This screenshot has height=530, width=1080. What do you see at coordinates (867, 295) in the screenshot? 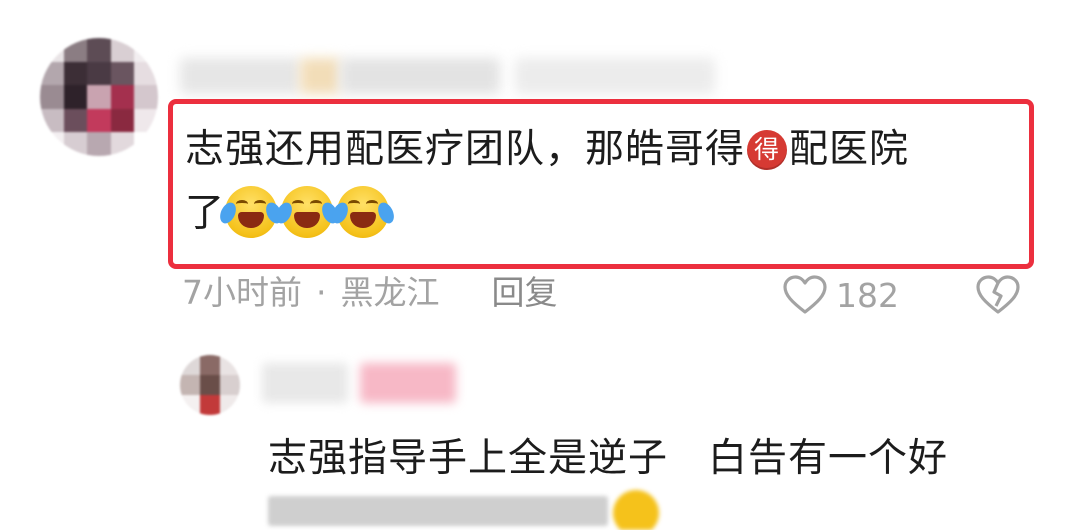
I see `like-count: 182` at bounding box center [867, 295].